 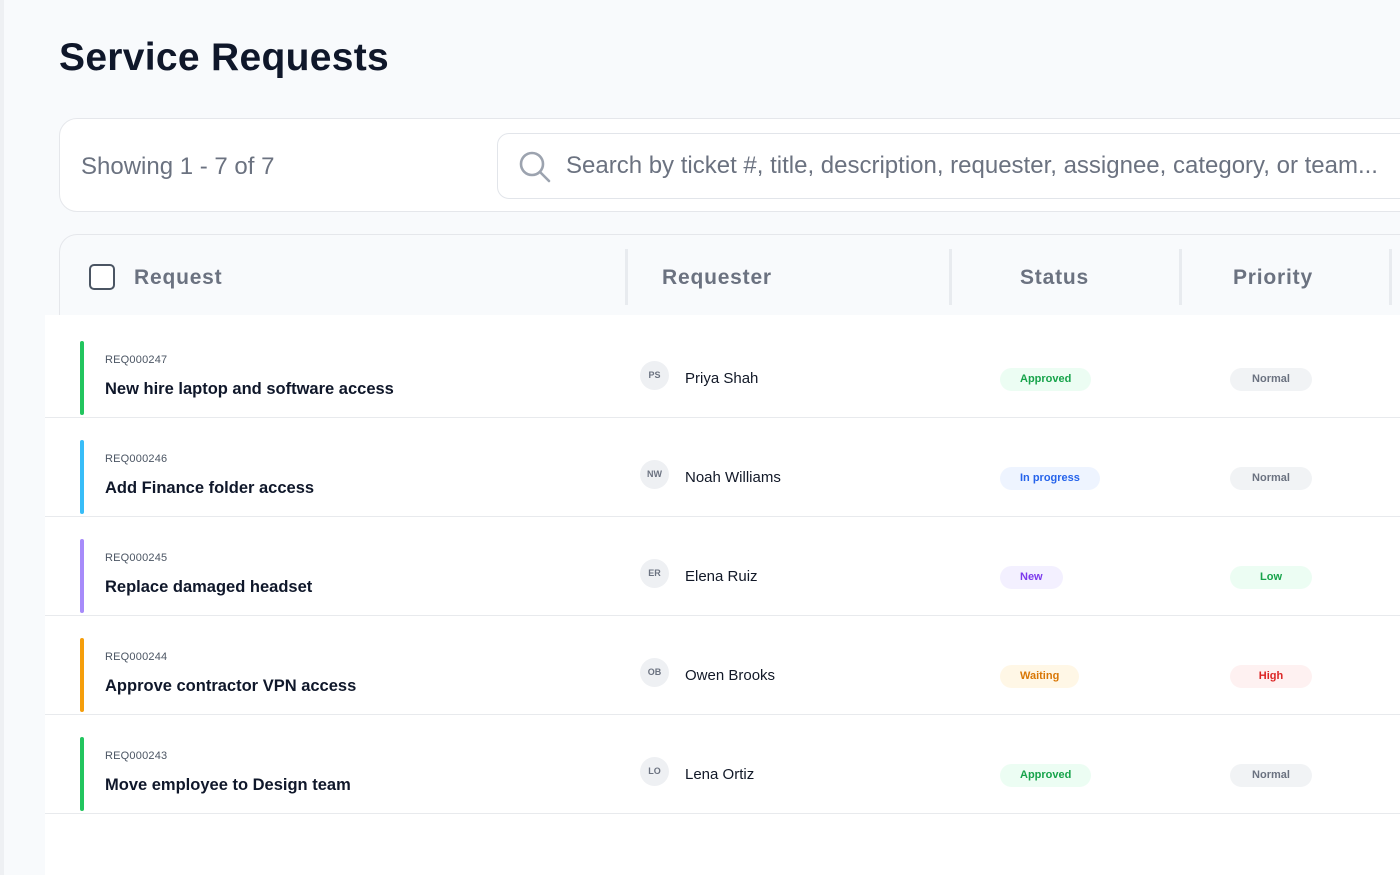 What do you see at coordinates (720, 774) in the screenshot?
I see `requester-name: Lena Ortiz` at bounding box center [720, 774].